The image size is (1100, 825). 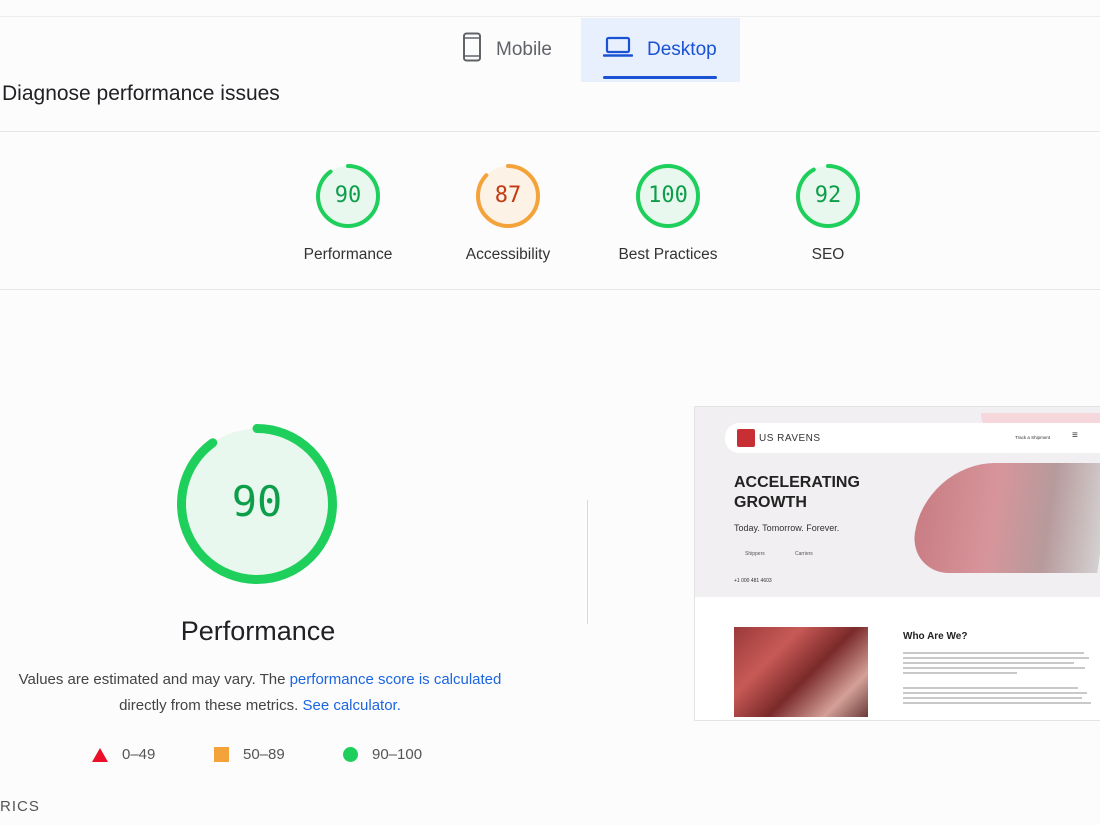 I want to click on circle-icon, so click(x=350, y=754).